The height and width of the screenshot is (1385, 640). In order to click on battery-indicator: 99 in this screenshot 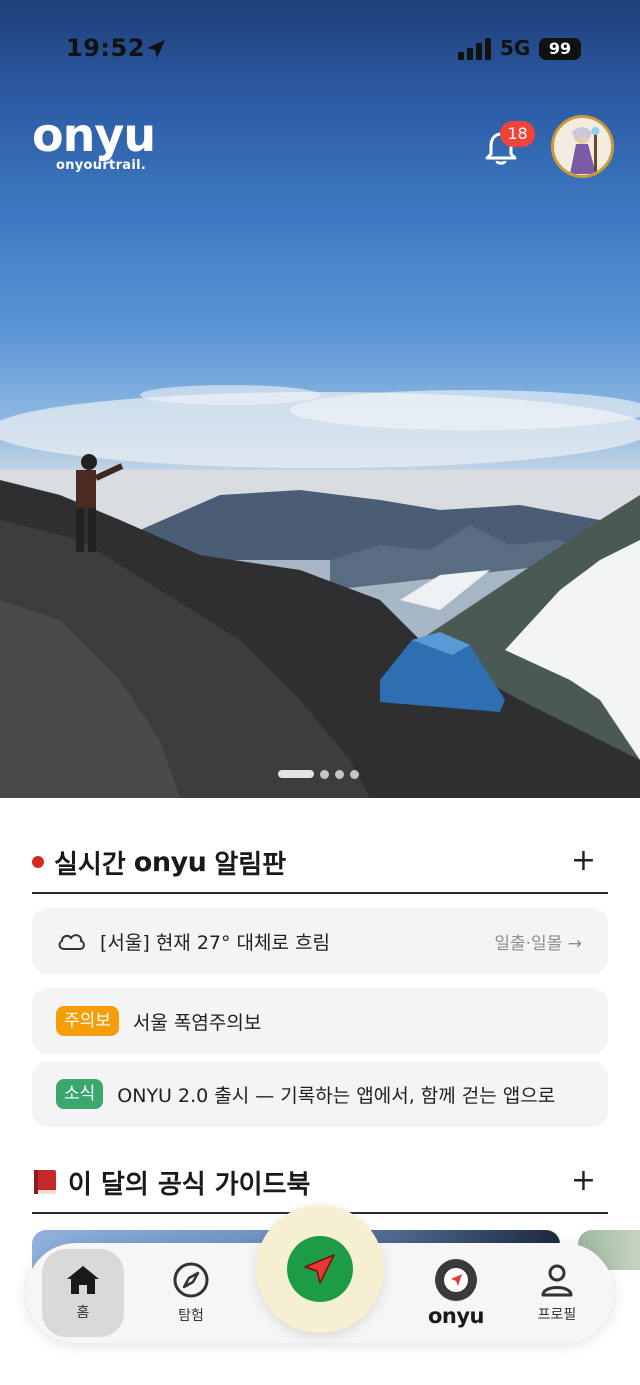, I will do `click(560, 49)`.